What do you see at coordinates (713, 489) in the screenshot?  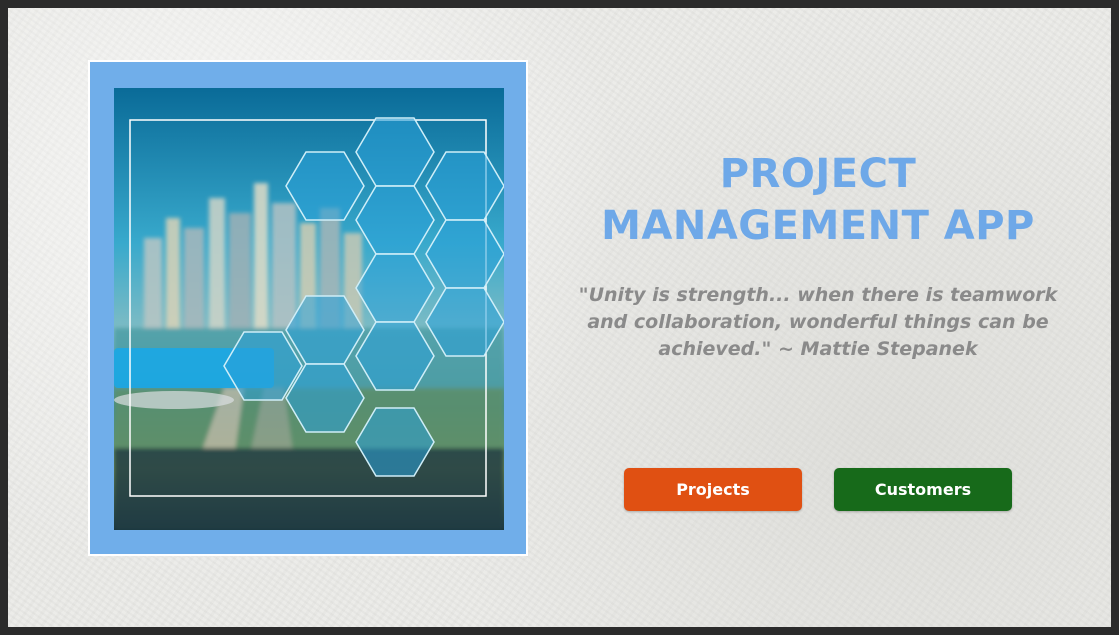 I see `projects-button: Projects` at bounding box center [713, 489].